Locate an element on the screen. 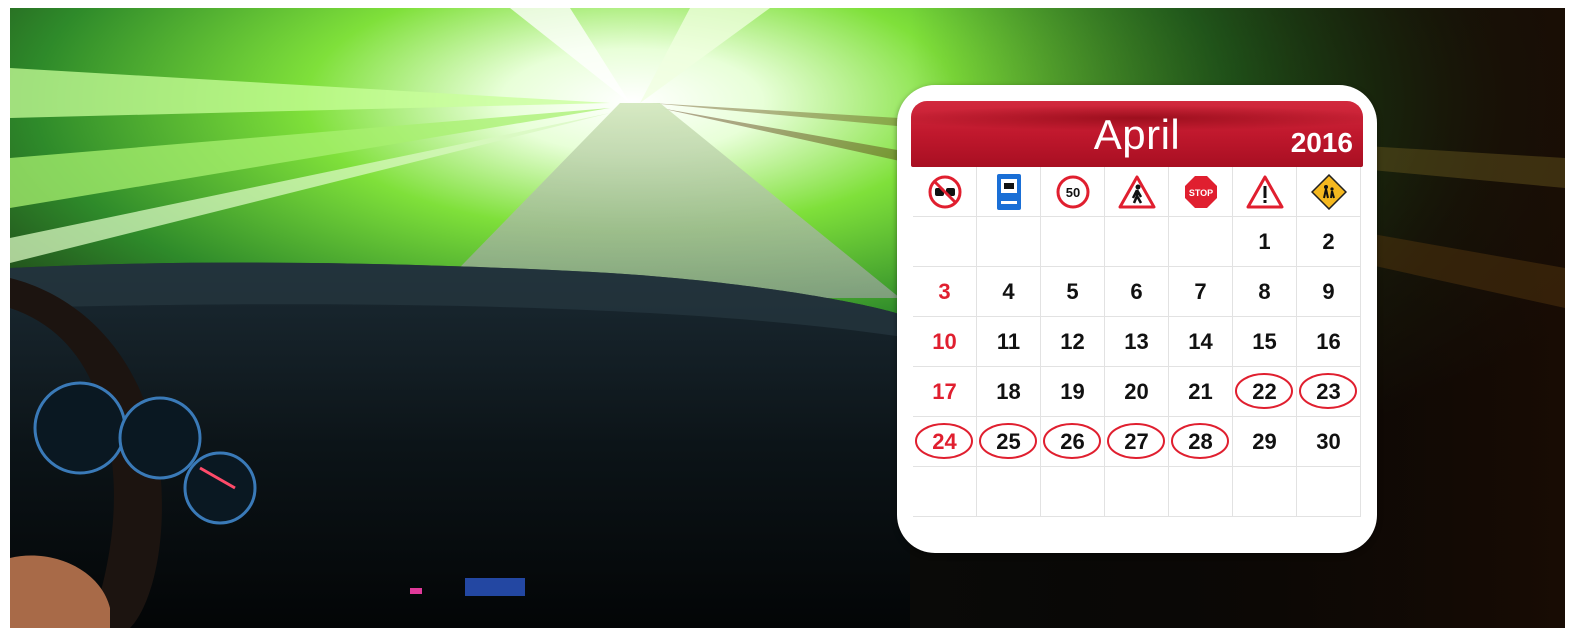  calendar-day: 5 is located at coordinates (1073, 292).